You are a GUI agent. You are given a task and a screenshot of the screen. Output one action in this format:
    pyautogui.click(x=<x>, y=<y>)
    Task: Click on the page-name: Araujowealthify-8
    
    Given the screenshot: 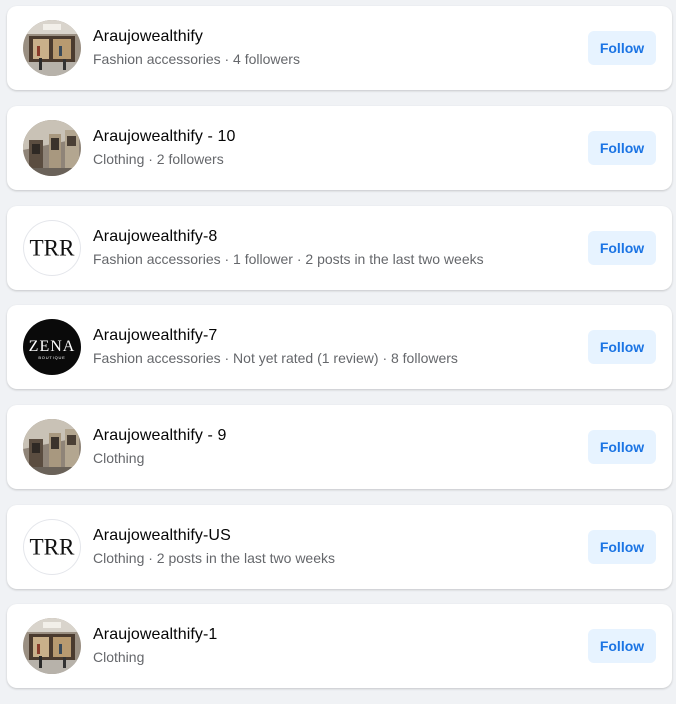 What is the action you would take?
    pyautogui.click(x=155, y=237)
    